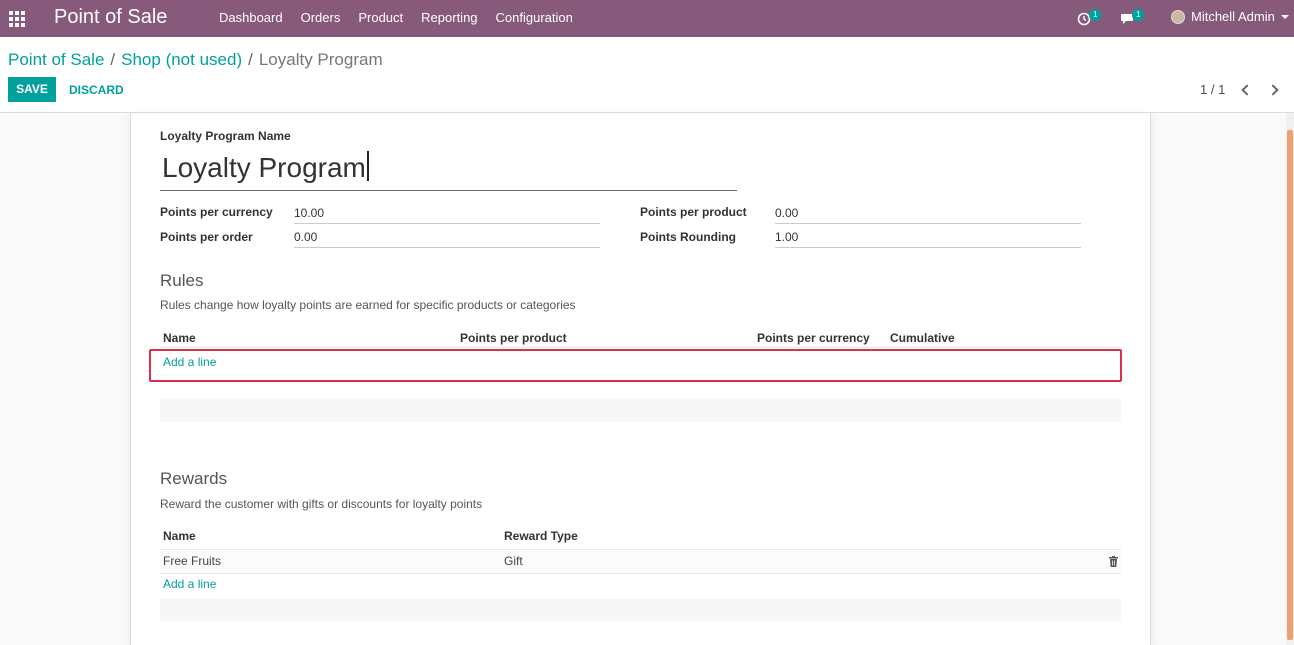  I want to click on caret-down-icon, so click(1284, 16).